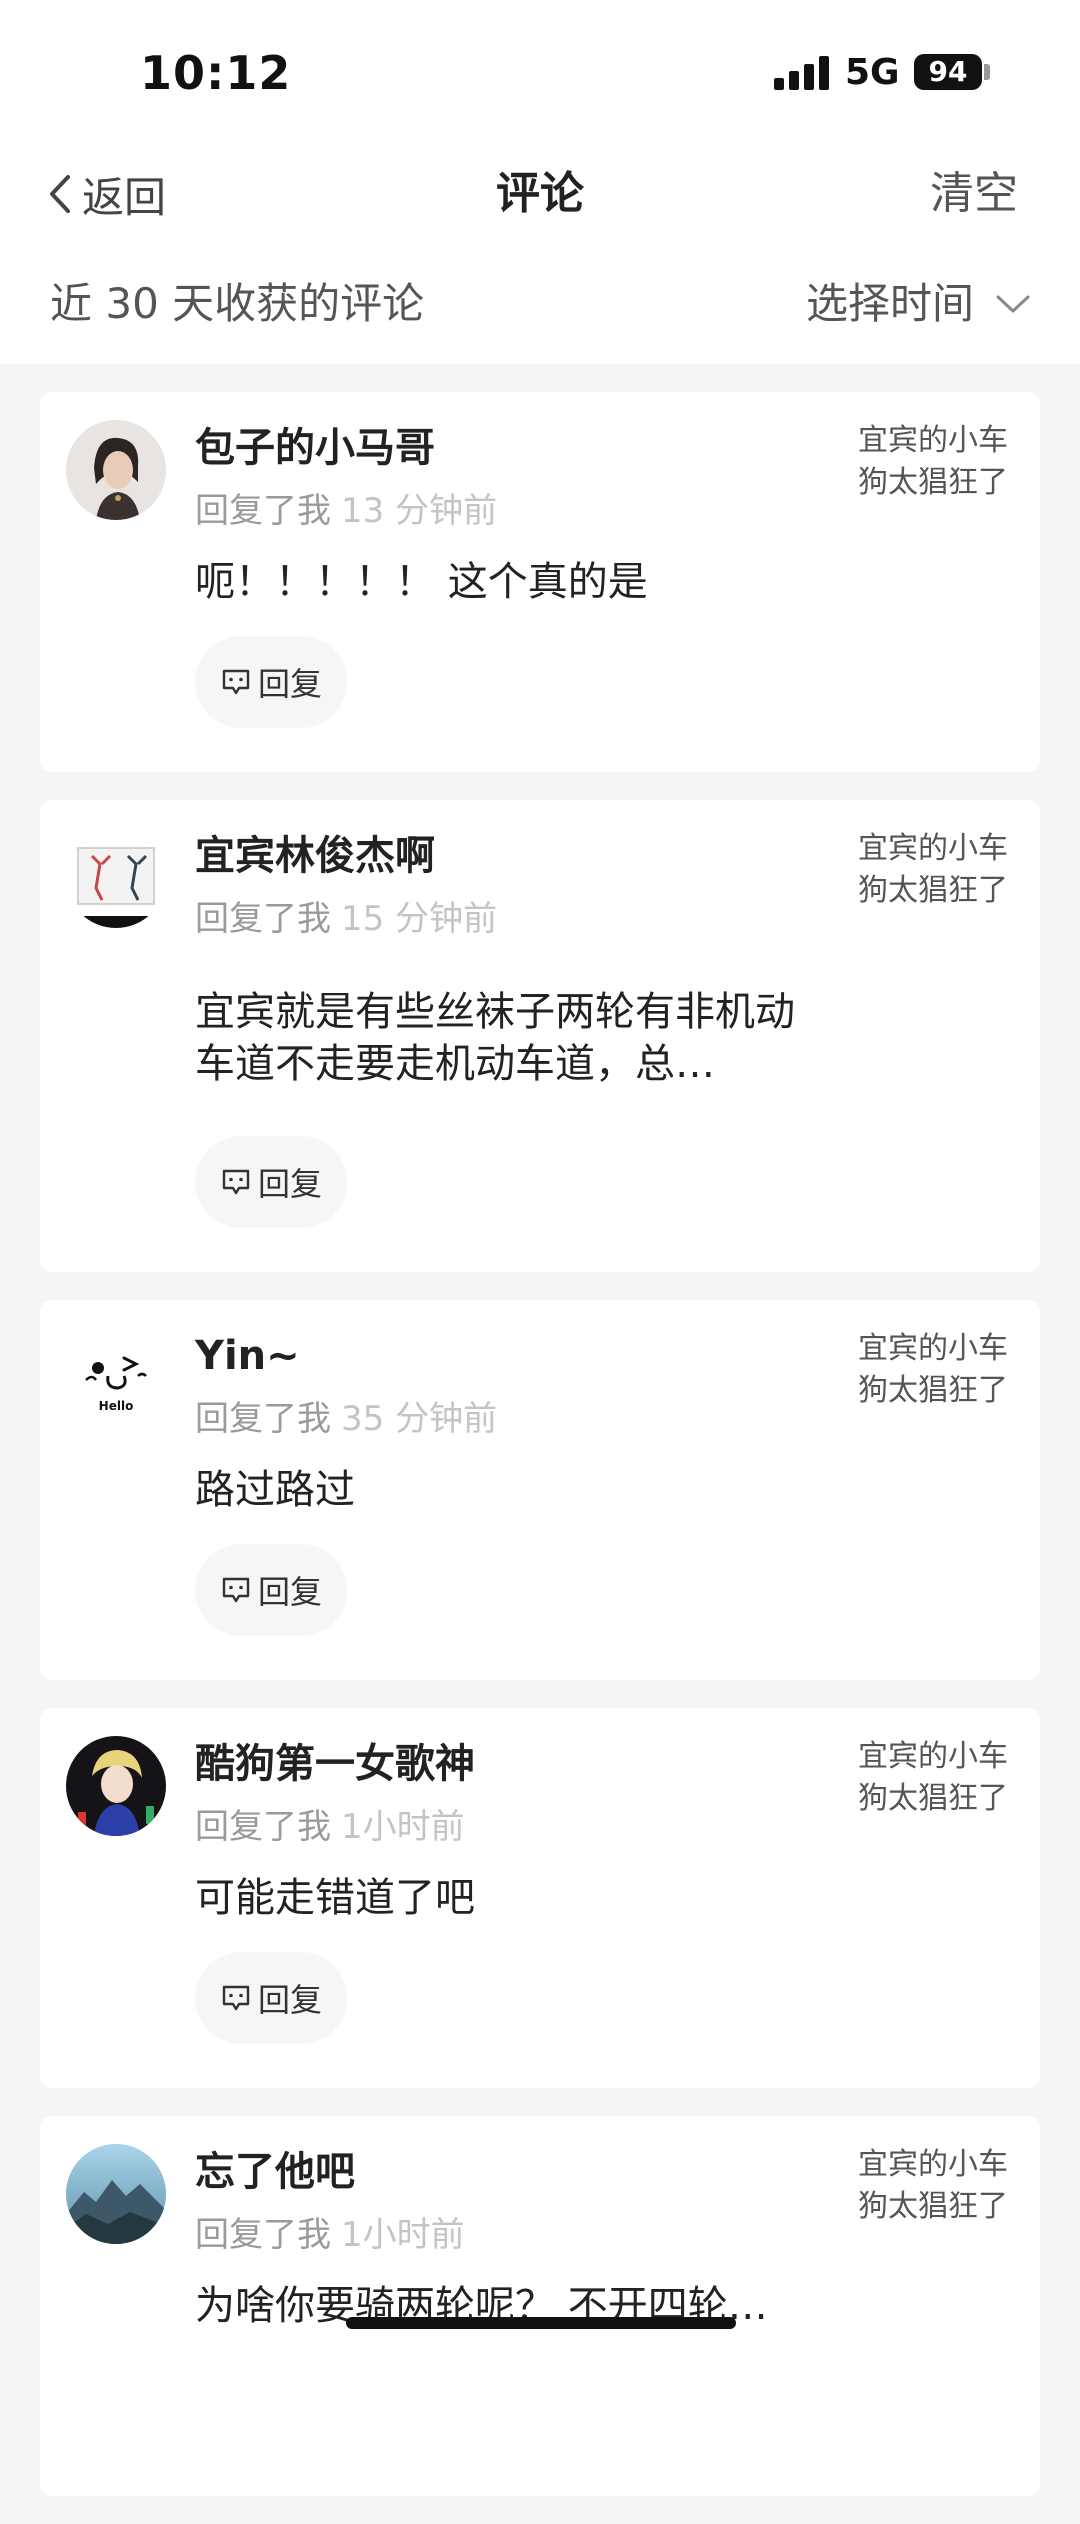 This screenshot has height=2524, width=1080. What do you see at coordinates (889, 303) in the screenshot?
I see `time-select-label: 选择时间` at bounding box center [889, 303].